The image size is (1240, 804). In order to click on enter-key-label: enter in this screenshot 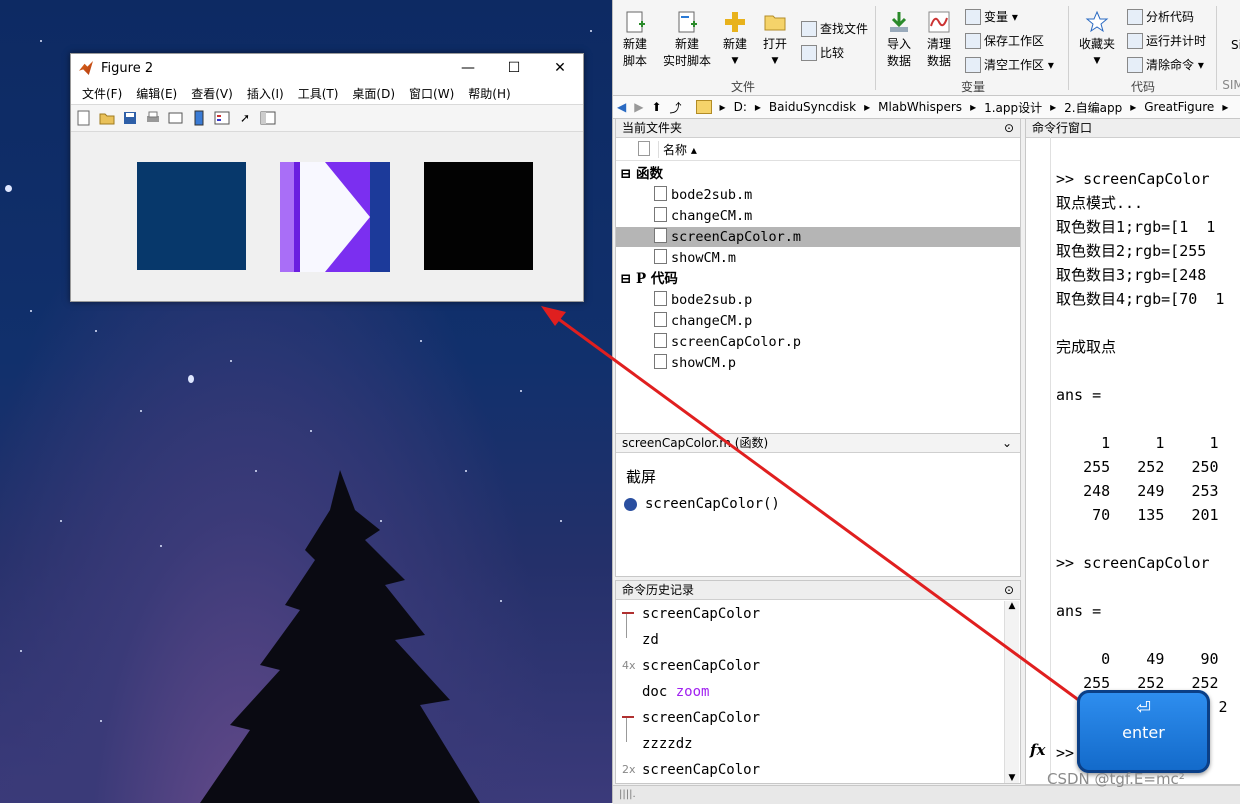, I will do `click(1143, 732)`.